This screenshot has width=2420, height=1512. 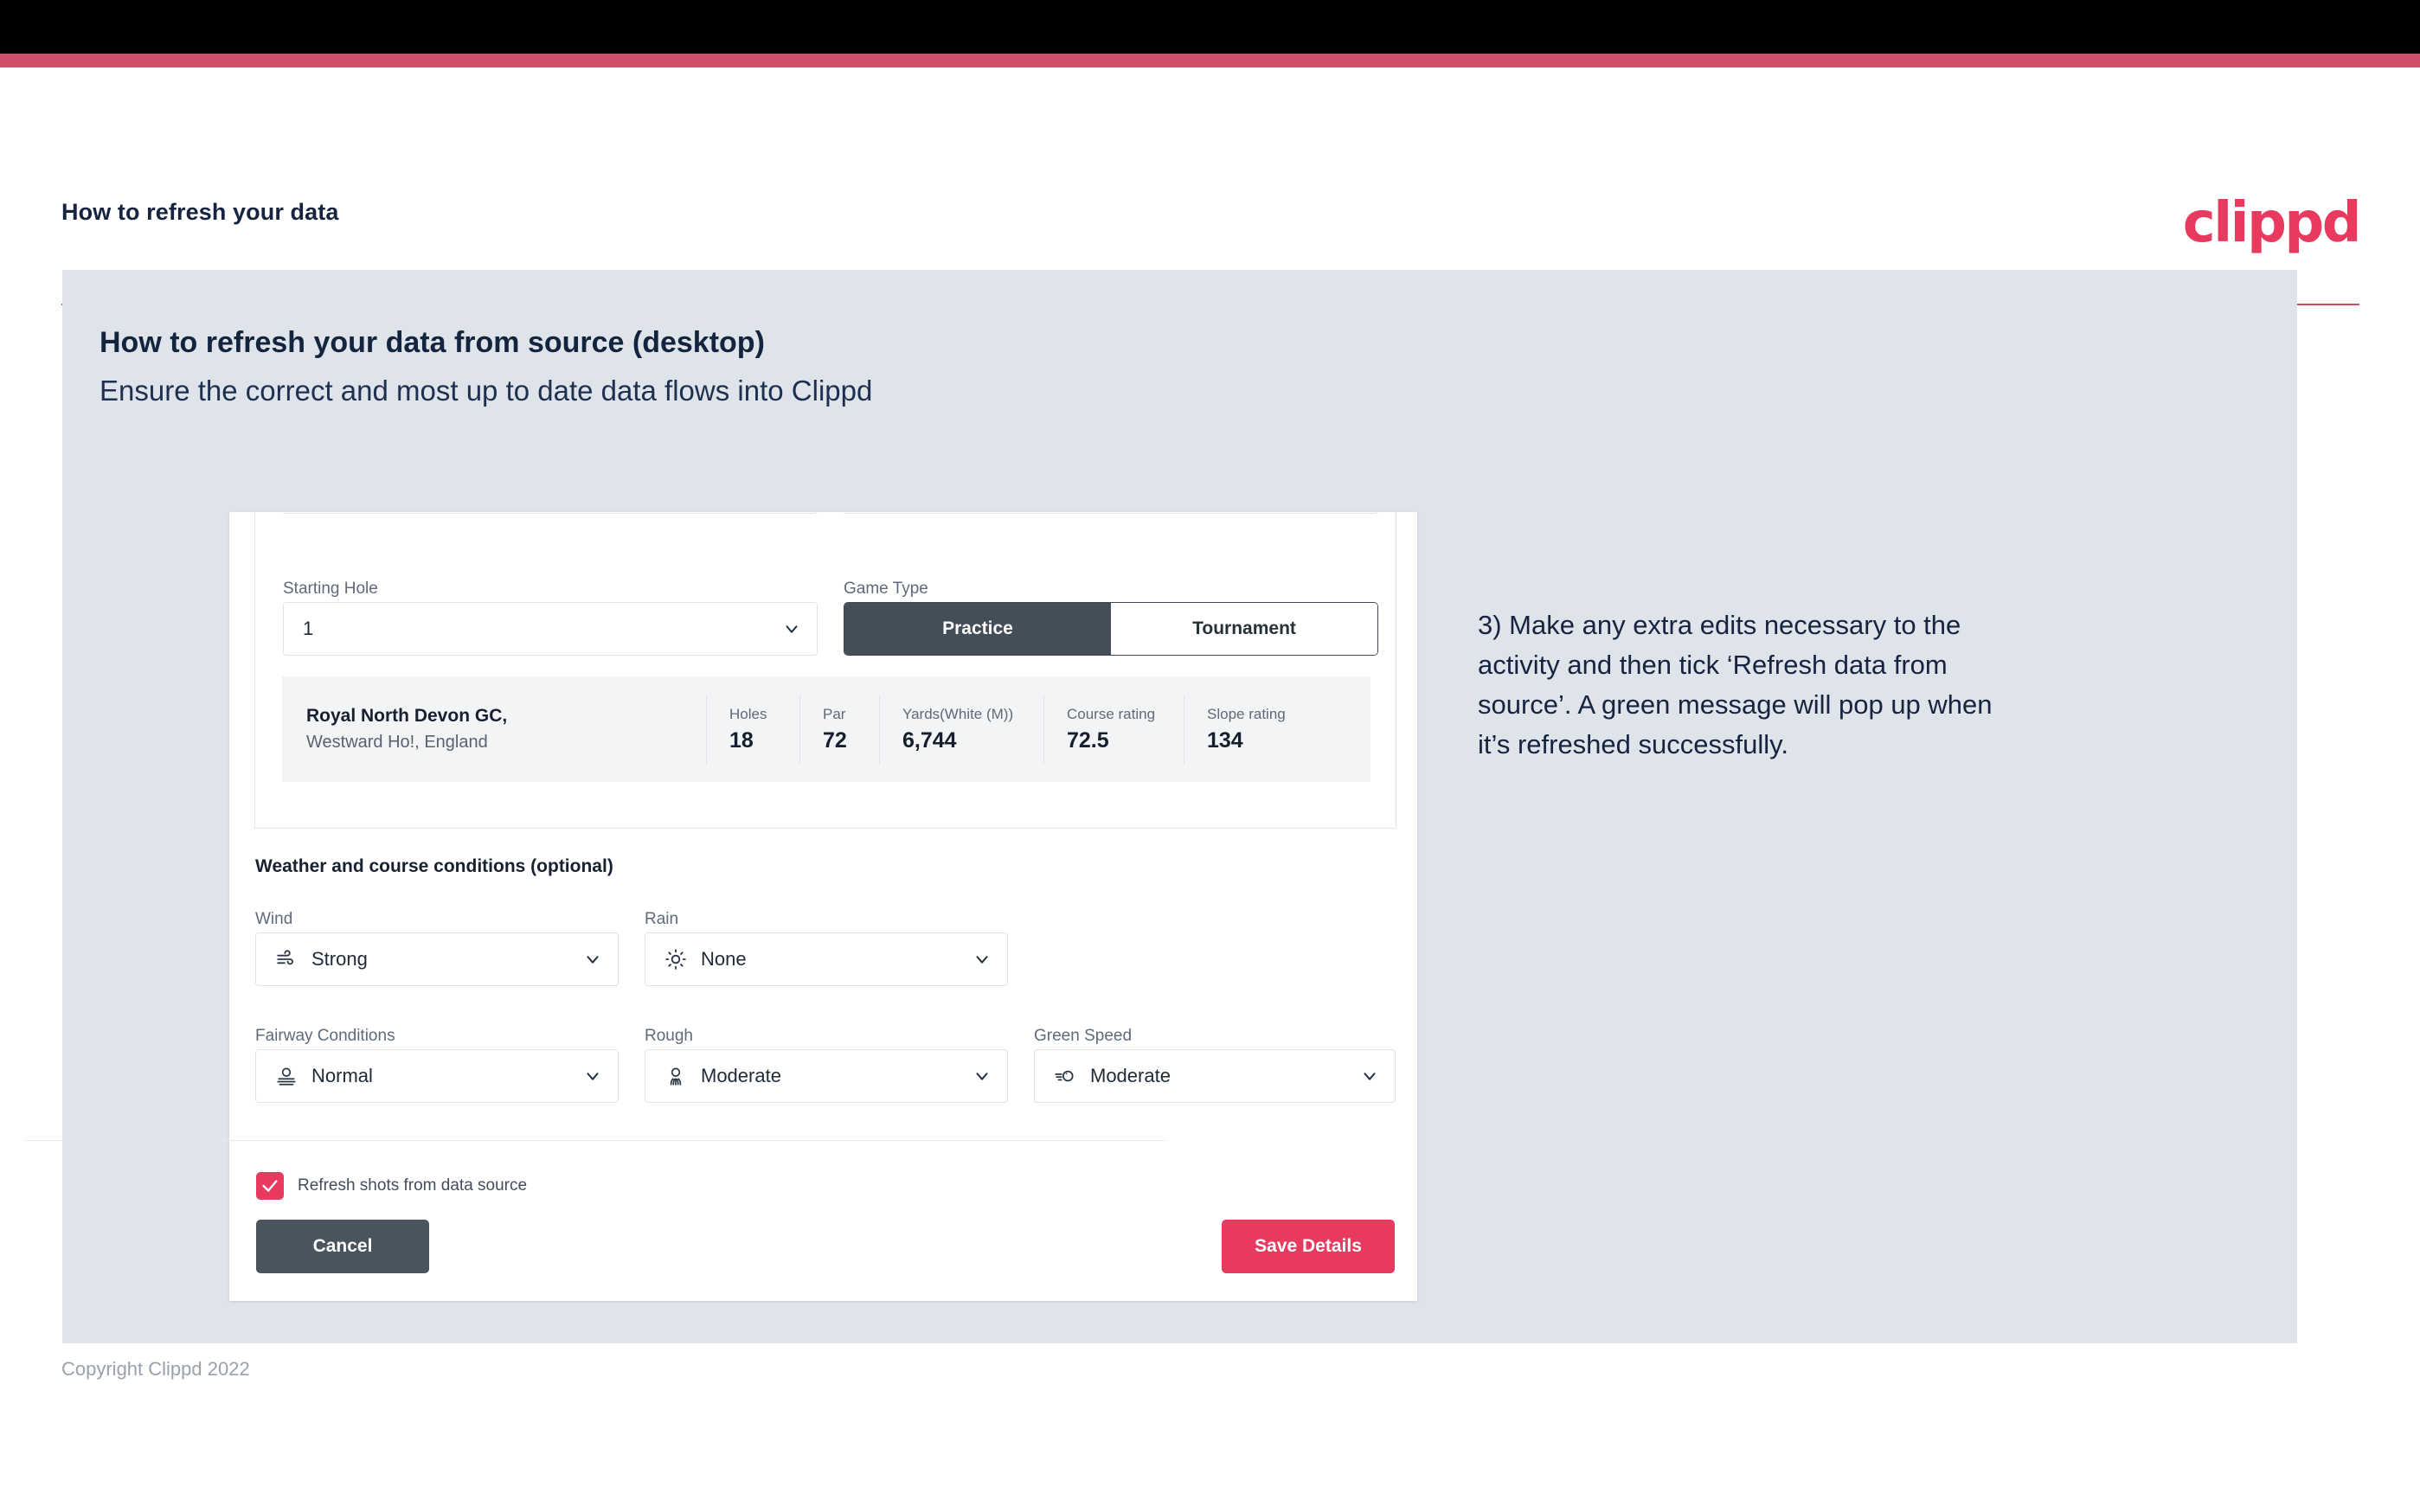 I want to click on green-speed-icon, so click(x=1065, y=1076).